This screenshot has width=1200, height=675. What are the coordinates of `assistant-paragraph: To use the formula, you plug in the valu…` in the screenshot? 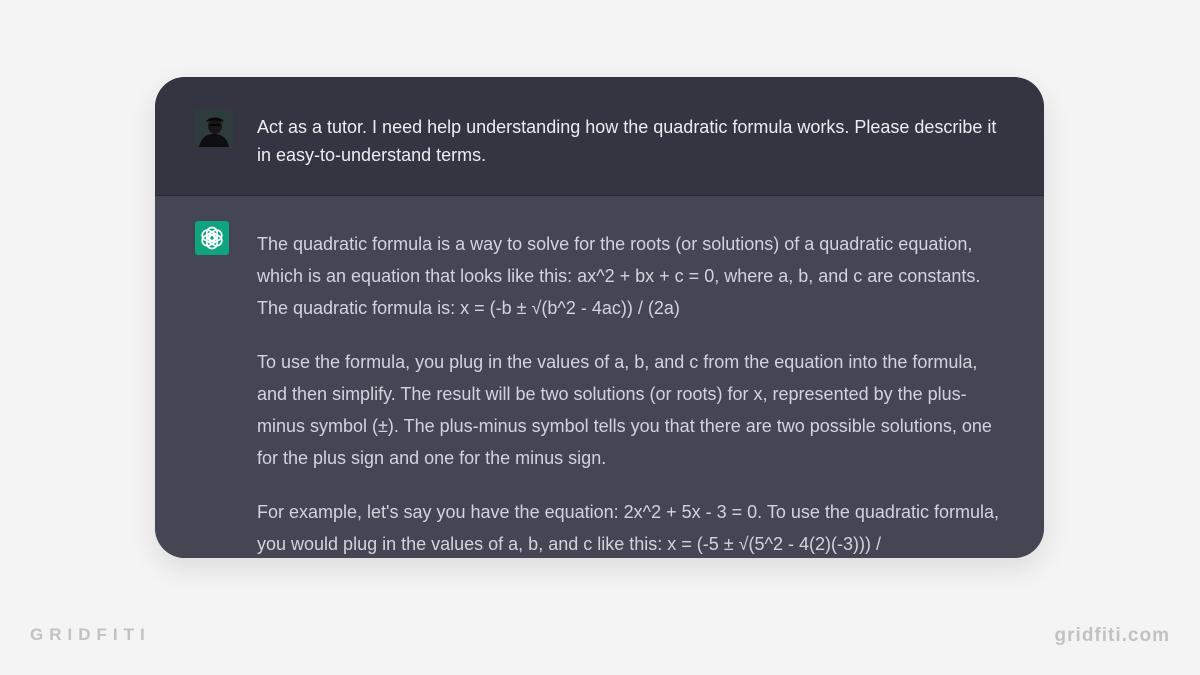 It's located at (624, 410).